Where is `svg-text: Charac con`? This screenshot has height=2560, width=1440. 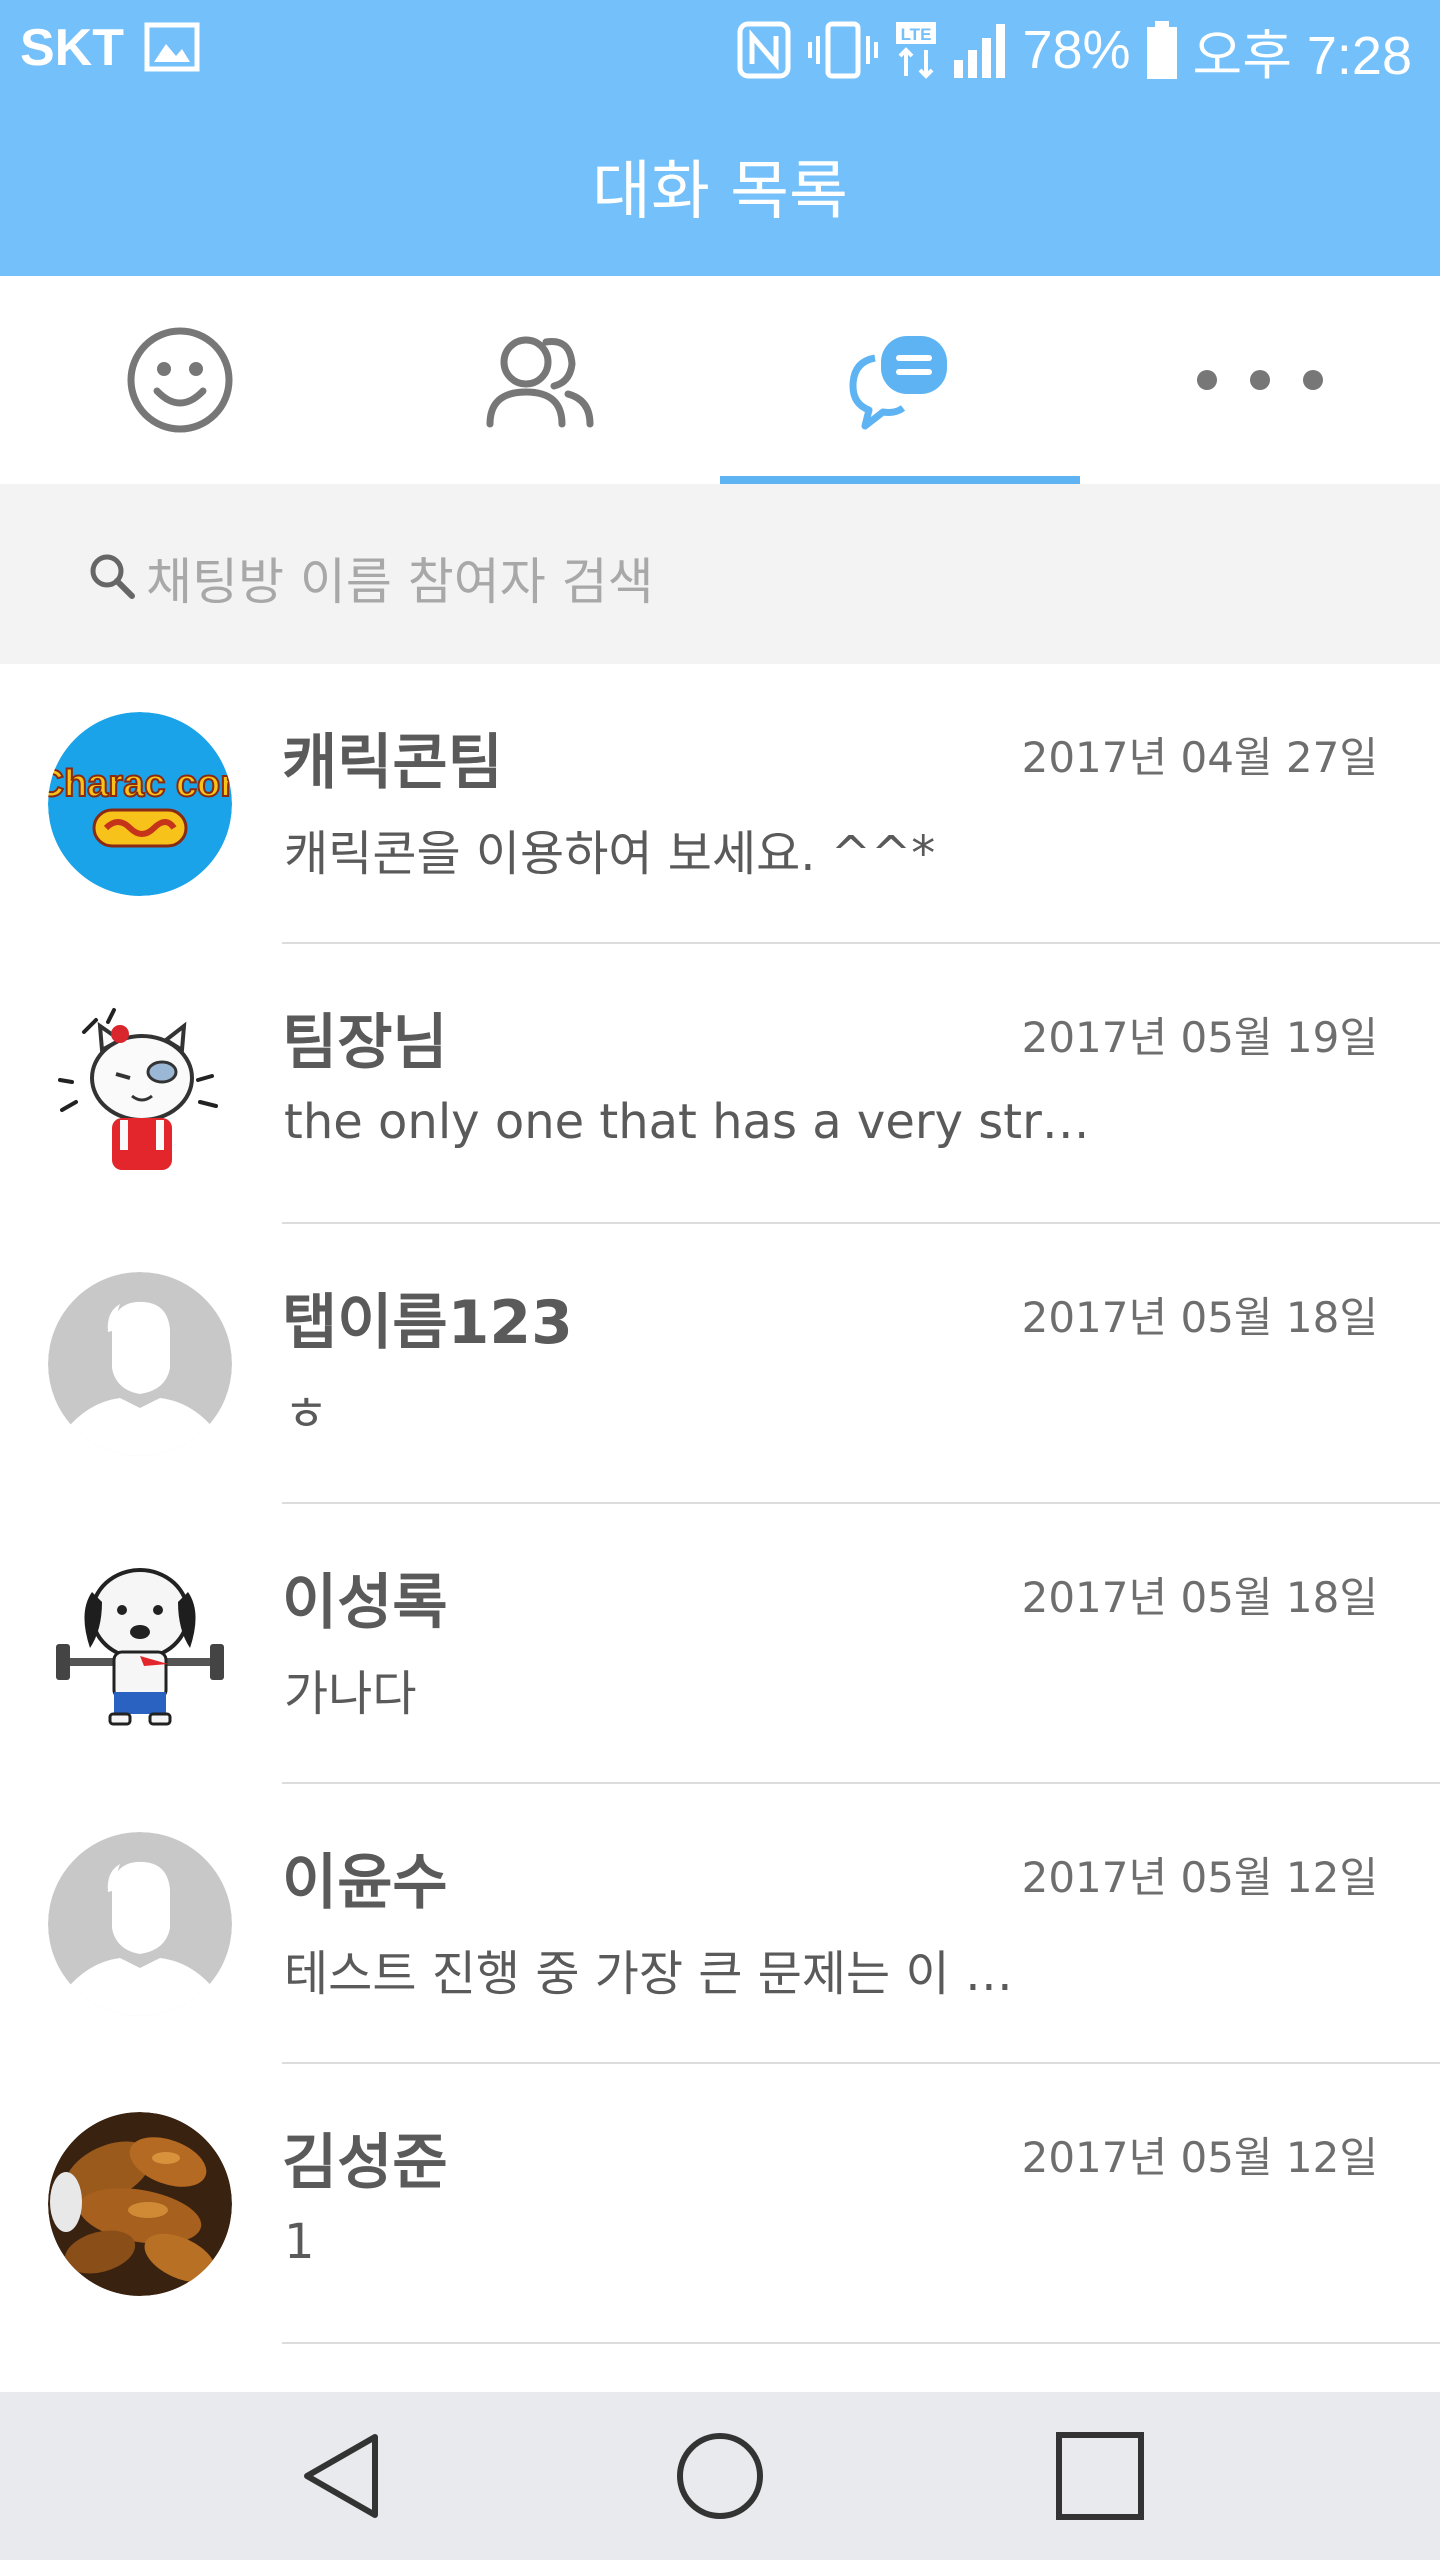 svg-text: Charac con is located at coordinates (140, 784).